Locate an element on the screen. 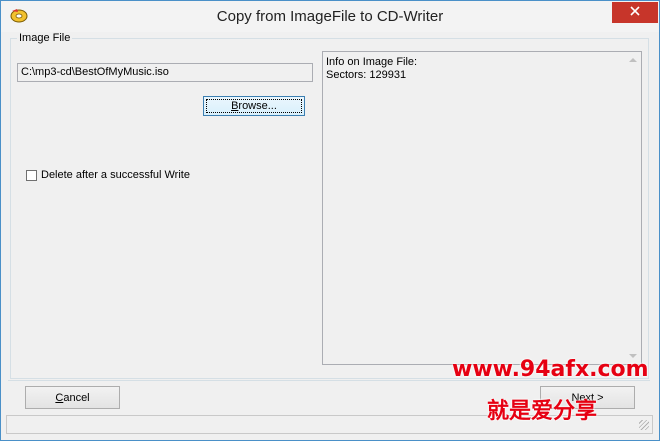 The width and height of the screenshot is (660, 441). close-icon is located at coordinates (635, 12).